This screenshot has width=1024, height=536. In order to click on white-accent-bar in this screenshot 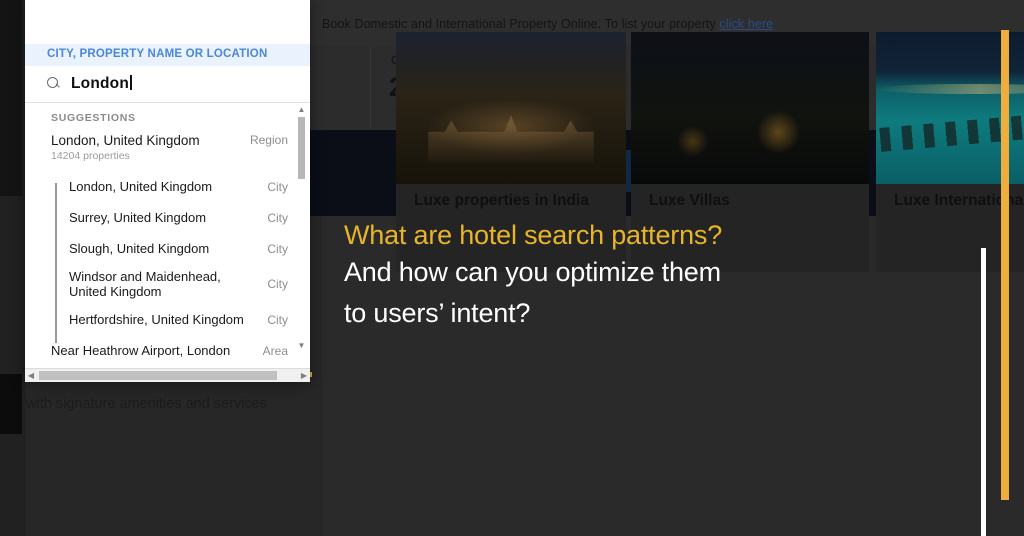, I will do `click(983, 392)`.